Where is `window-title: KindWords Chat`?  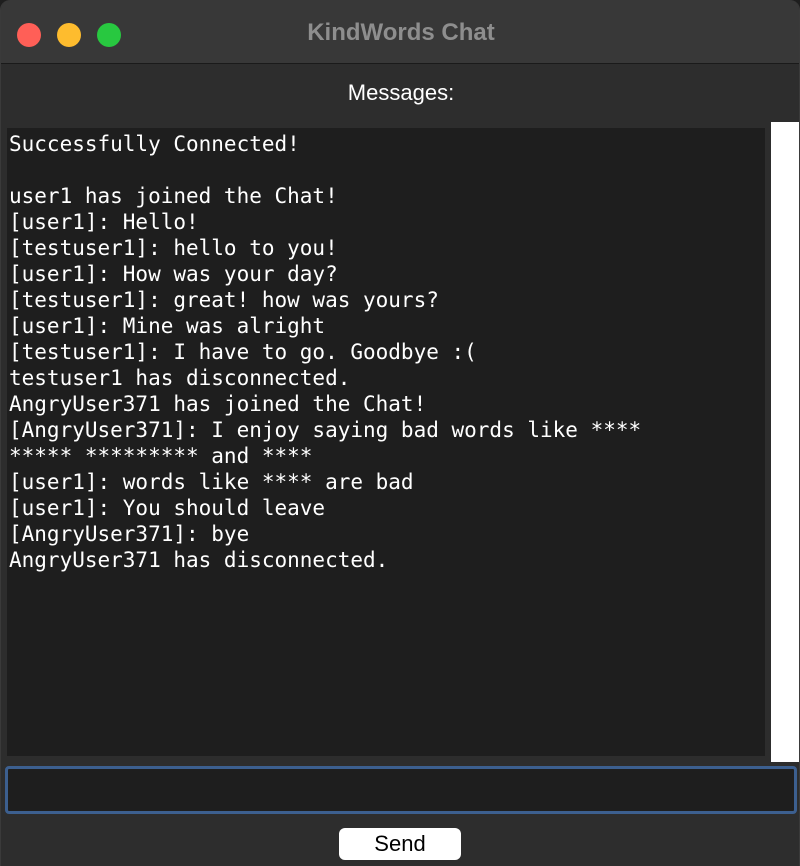 window-title: KindWords Chat is located at coordinates (401, 32).